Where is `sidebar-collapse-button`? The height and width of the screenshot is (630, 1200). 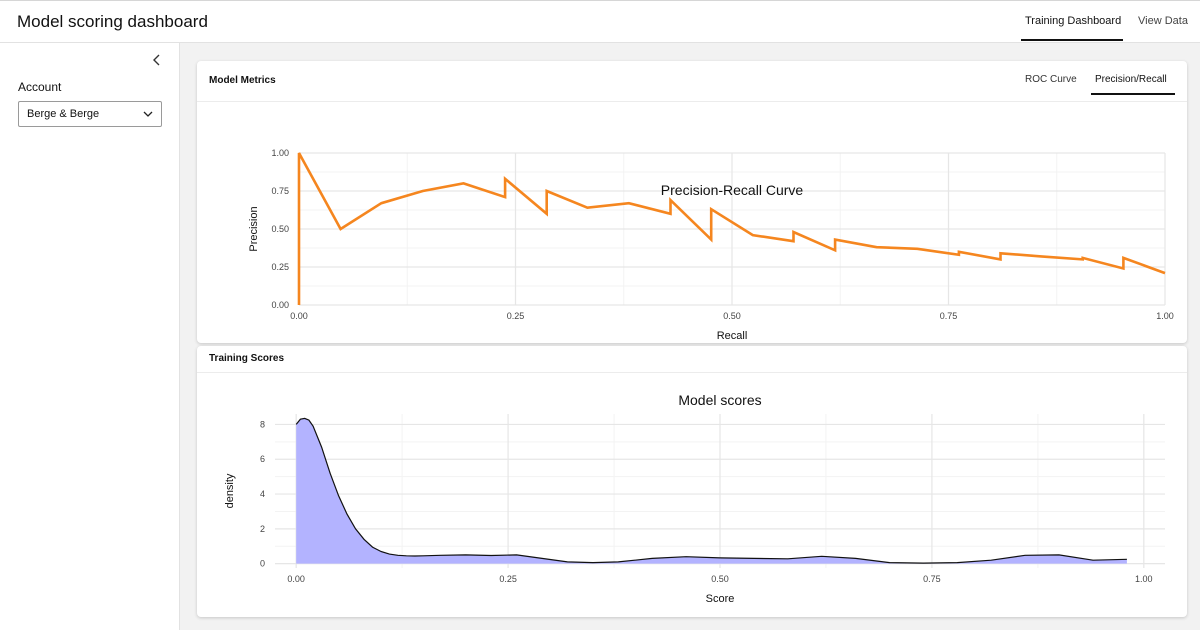 sidebar-collapse-button is located at coordinates (157, 60).